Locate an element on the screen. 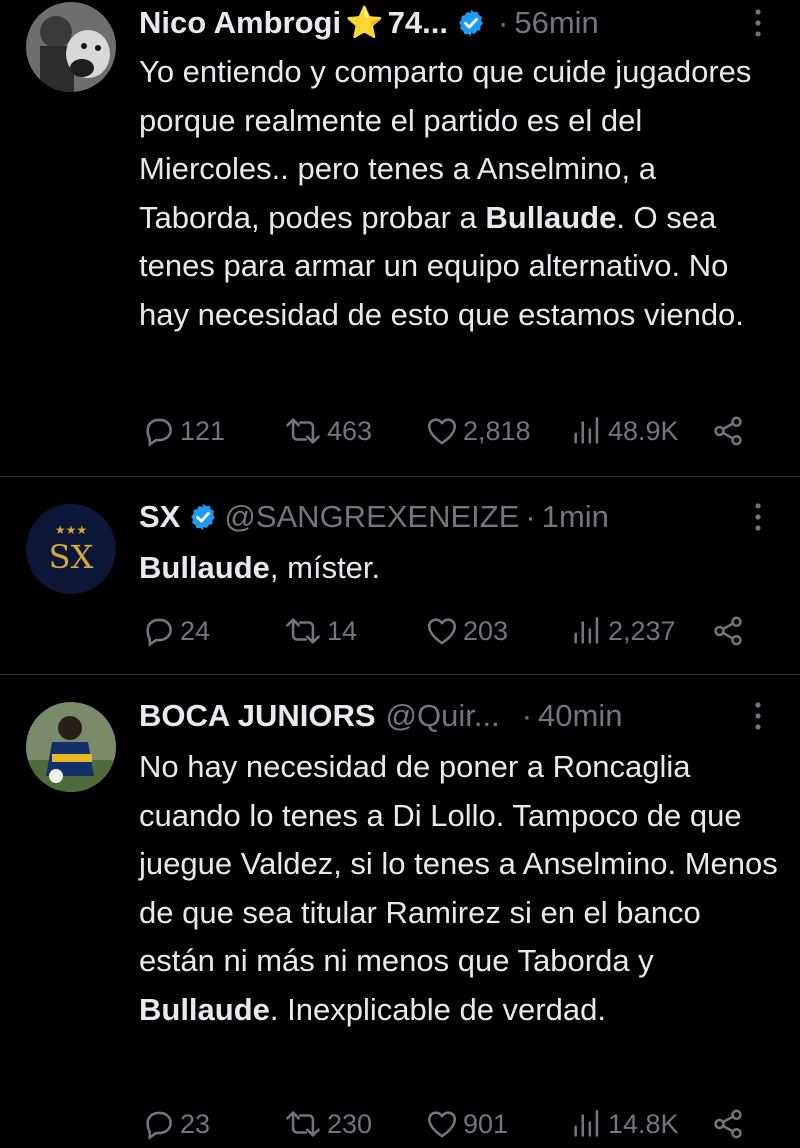 The width and height of the screenshot is (800, 1148). retweet-count: 463 is located at coordinates (350, 430).